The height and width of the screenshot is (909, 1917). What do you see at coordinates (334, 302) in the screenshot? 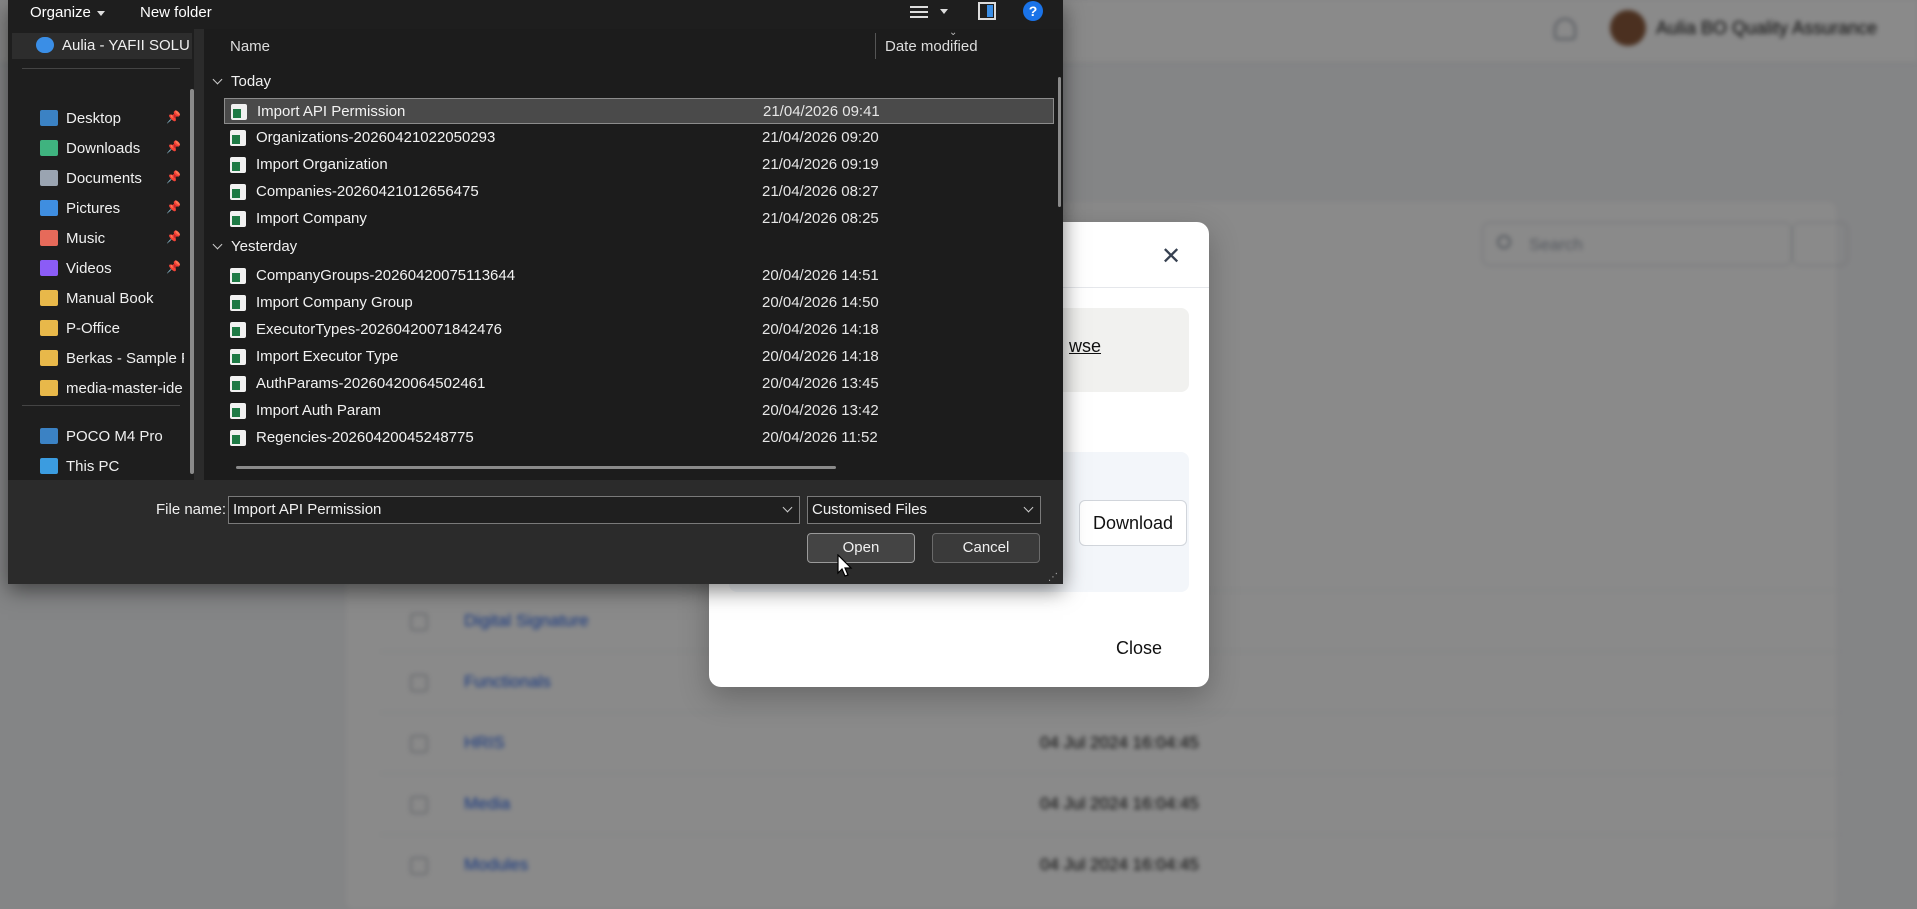
I see `file-name: Import Company Group` at bounding box center [334, 302].